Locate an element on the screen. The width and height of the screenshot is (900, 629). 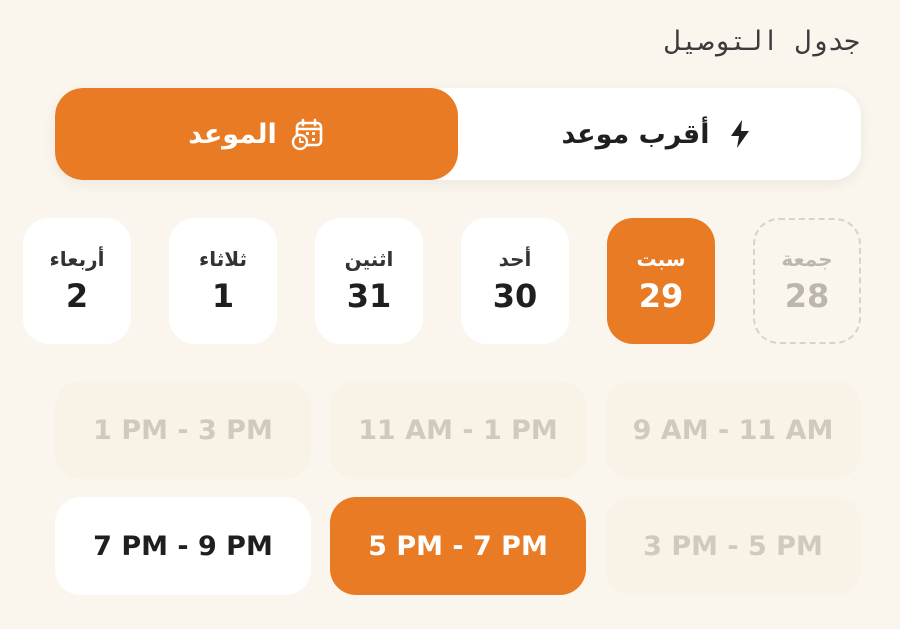
delivery-mode-toggle: الموعد أقرب موعد is located at coordinates (458, 134).